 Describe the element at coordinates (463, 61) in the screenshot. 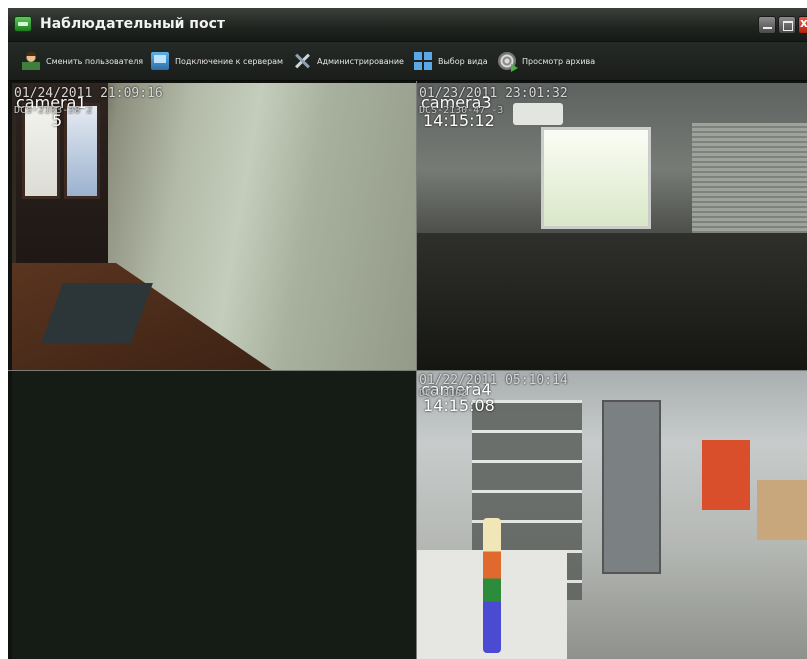

I see `view-select-label: Выбор вида` at that location.